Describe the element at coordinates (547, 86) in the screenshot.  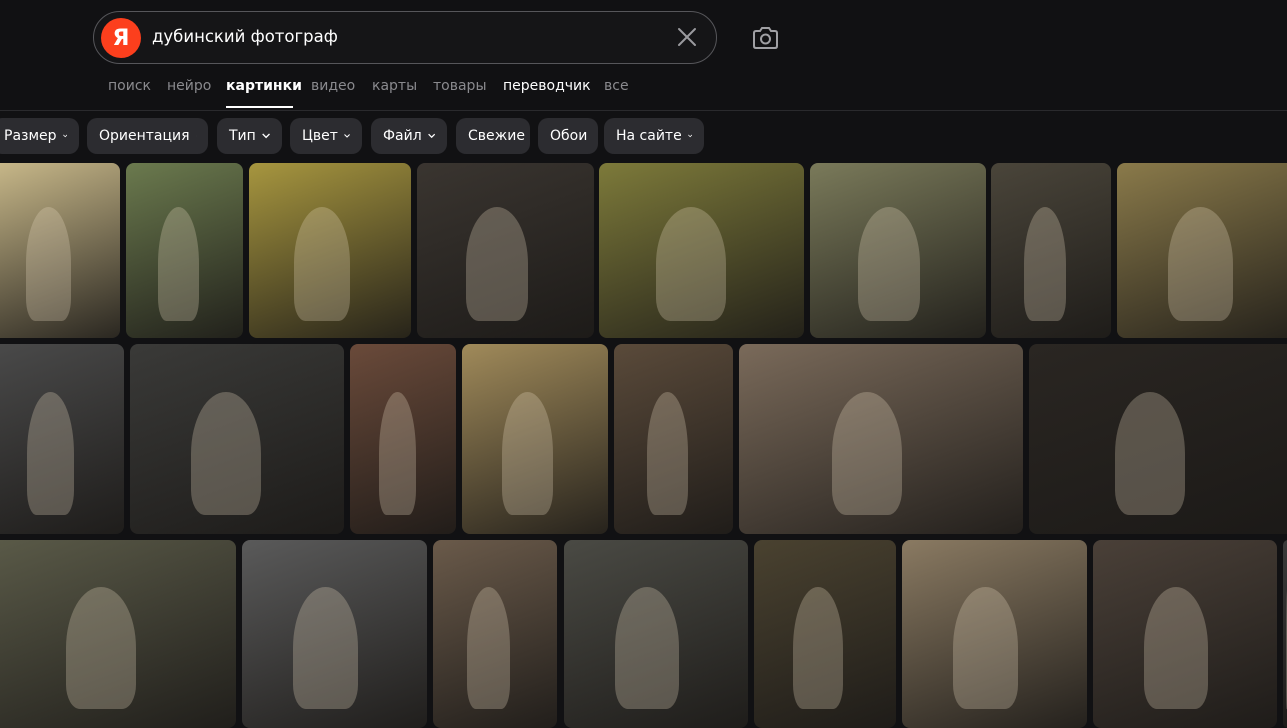
I see `tab-translator: переводчик` at that location.